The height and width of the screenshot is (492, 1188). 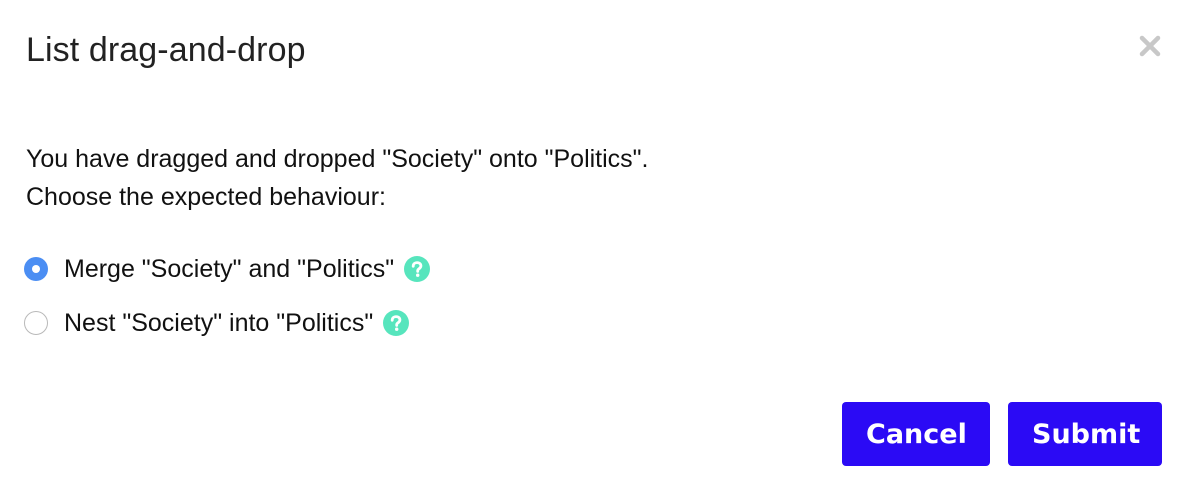 I want to click on cancel-button: Cancel, so click(x=916, y=434).